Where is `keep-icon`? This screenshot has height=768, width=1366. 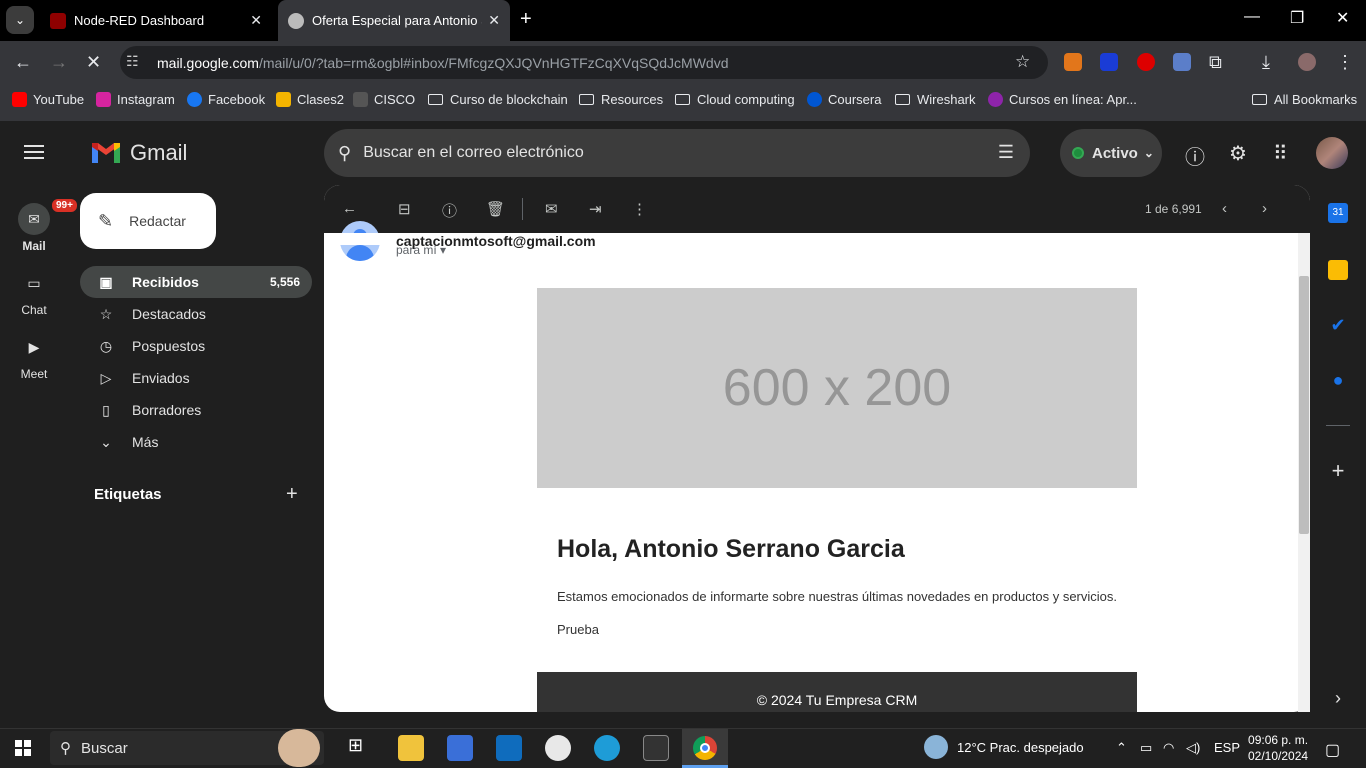 keep-icon is located at coordinates (1338, 270).